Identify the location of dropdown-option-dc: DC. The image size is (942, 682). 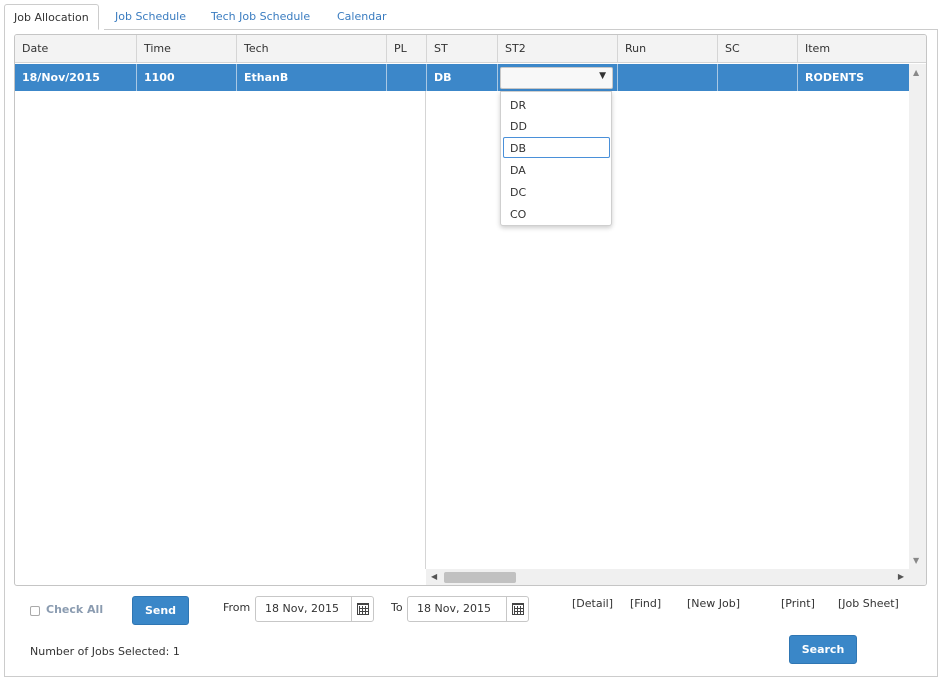
(556, 191).